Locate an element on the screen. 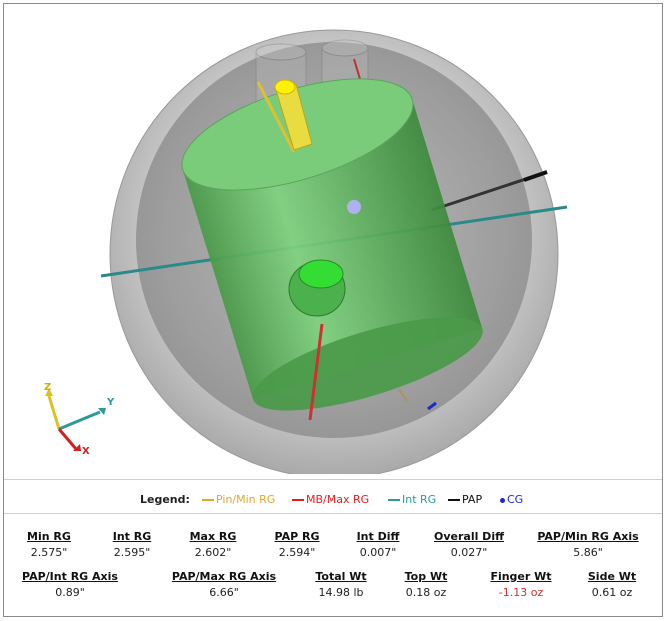 The image size is (667, 621). legend-item-cg: CG is located at coordinates (511, 499).